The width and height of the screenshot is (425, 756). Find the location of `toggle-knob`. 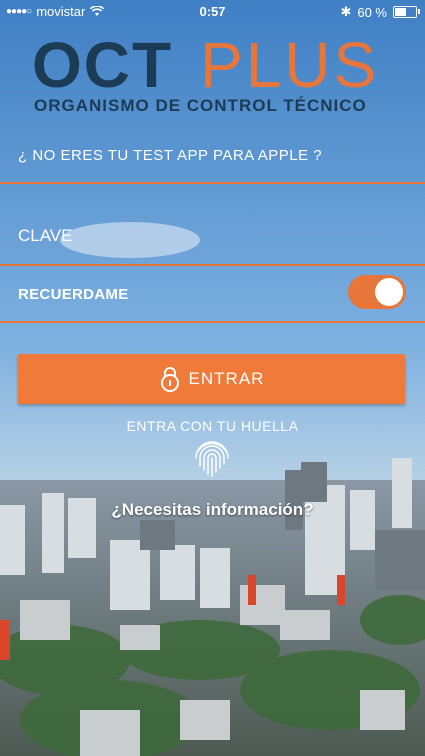

toggle-knob is located at coordinates (389, 292).